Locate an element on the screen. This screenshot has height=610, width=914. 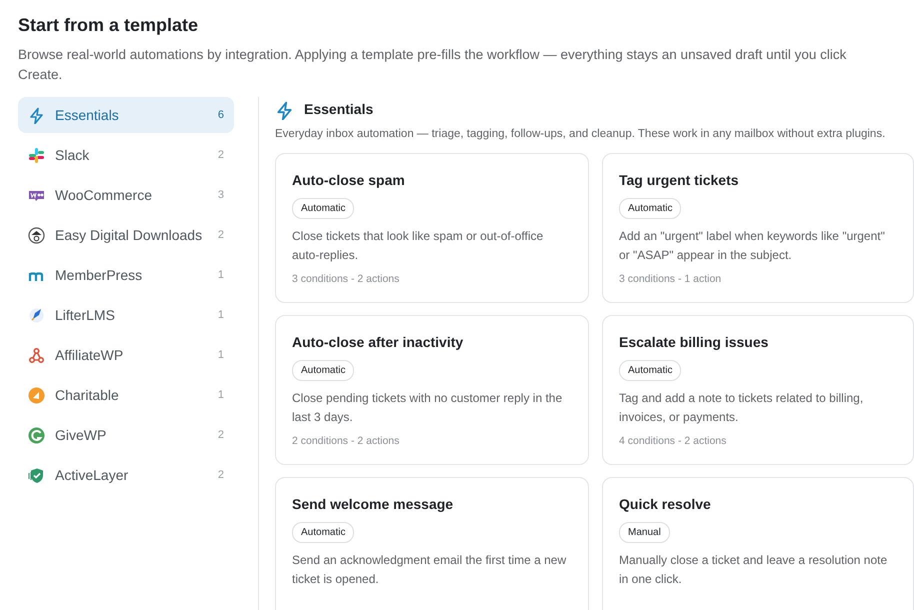
mode-tag: Manual is located at coordinates (644, 533).